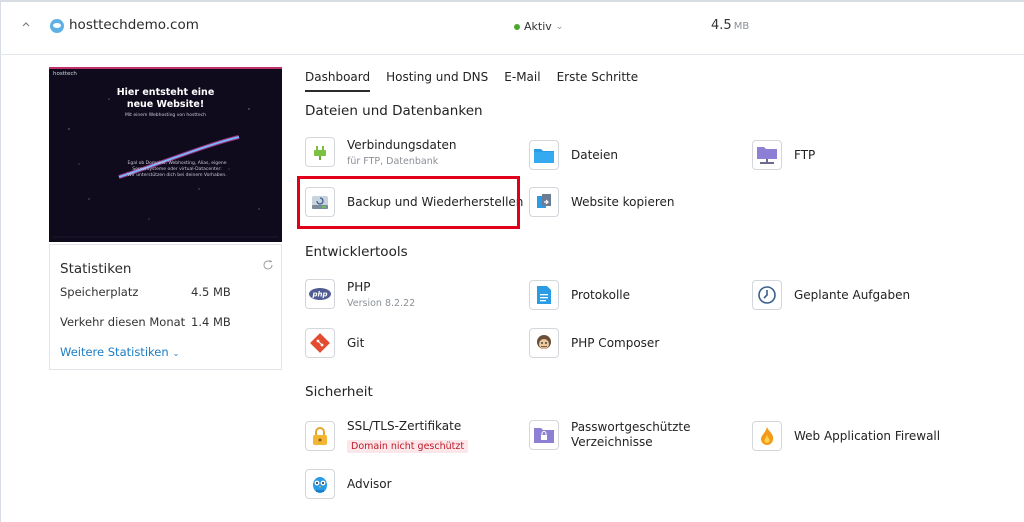 The image size is (1024, 522). What do you see at coordinates (369, 483) in the screenshot?
I see `tile-advisor-label: Advisor` at bounding box center [369, 483].